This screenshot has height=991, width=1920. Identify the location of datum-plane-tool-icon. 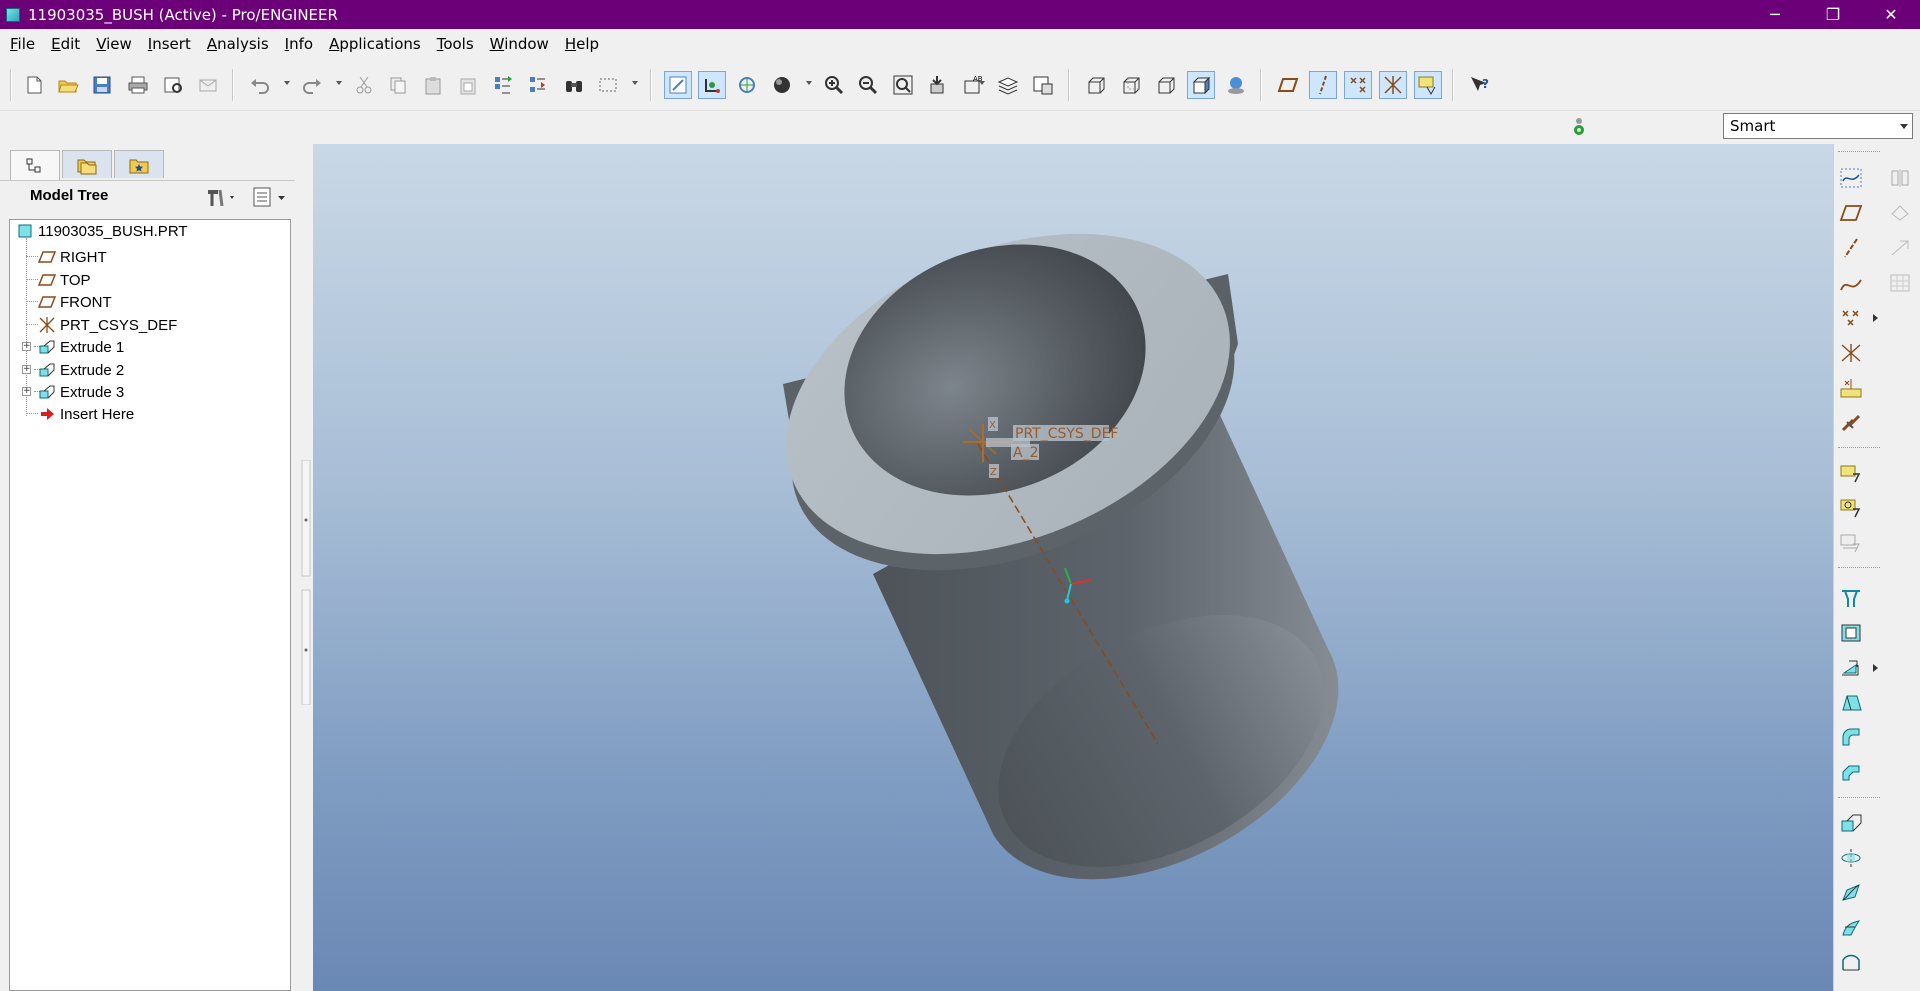
(1851, 213).